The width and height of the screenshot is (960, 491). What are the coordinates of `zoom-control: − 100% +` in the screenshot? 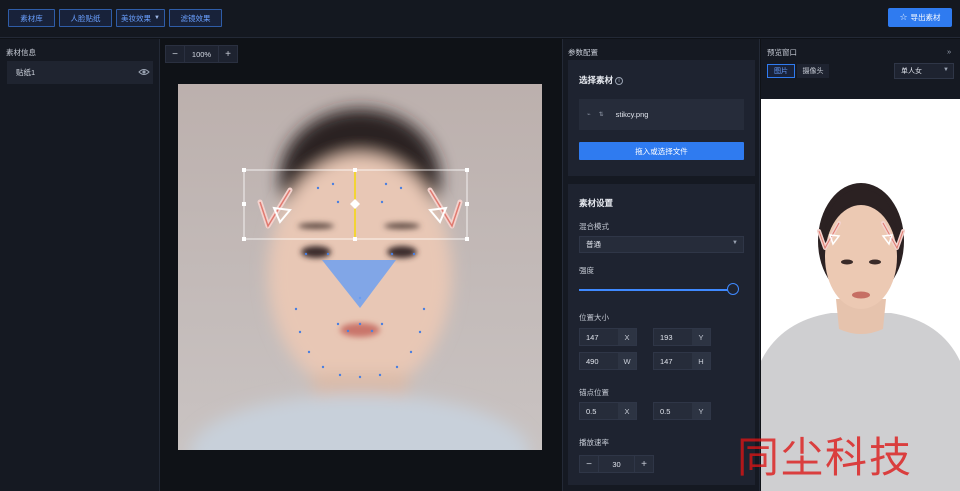 It's located at (201, 54).